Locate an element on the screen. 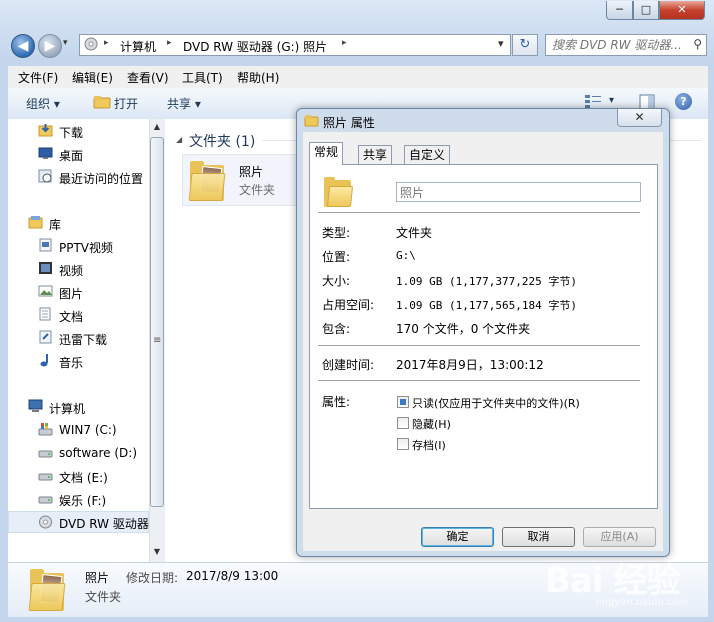 The width and height of the screenshot is (714, 622). archive-checkbox-label: 存档(I) is located at coordinates (429, 445).